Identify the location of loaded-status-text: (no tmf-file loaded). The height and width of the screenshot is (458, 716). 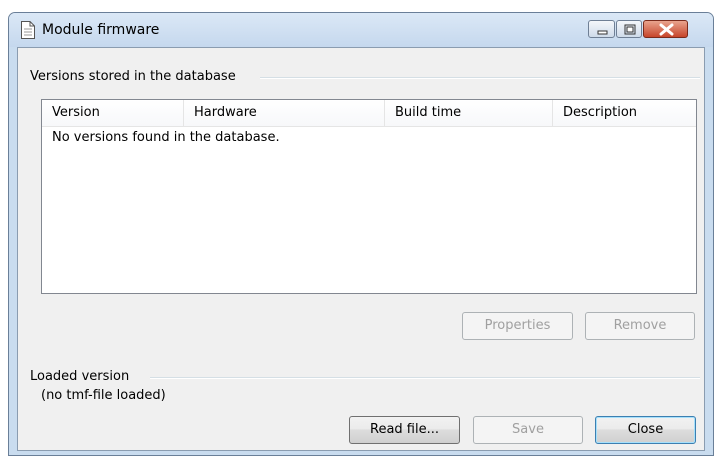
(103, 395).